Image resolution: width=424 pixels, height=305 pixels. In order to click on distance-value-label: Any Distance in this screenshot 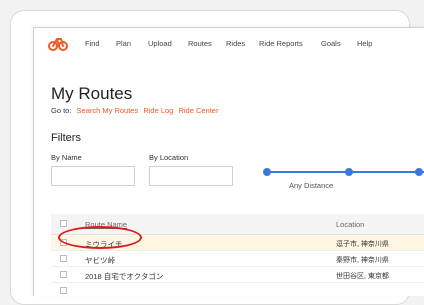, I will do `click(311, 185)`.